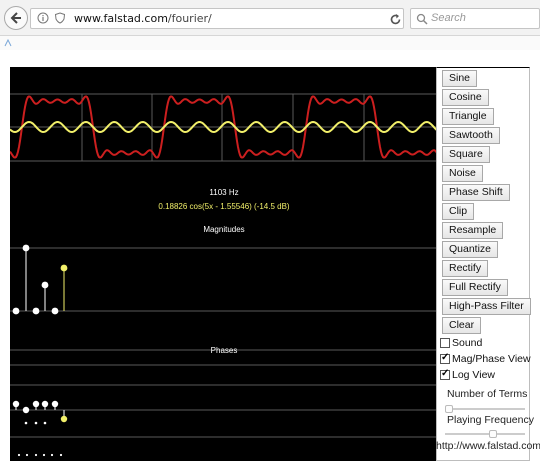 Image resolution: width=540 pixels, height=461 pixels. Describe the element at coordinates (223, 229) in the screenshot. I see `magnitudes-label: Magnitudes` at that location.